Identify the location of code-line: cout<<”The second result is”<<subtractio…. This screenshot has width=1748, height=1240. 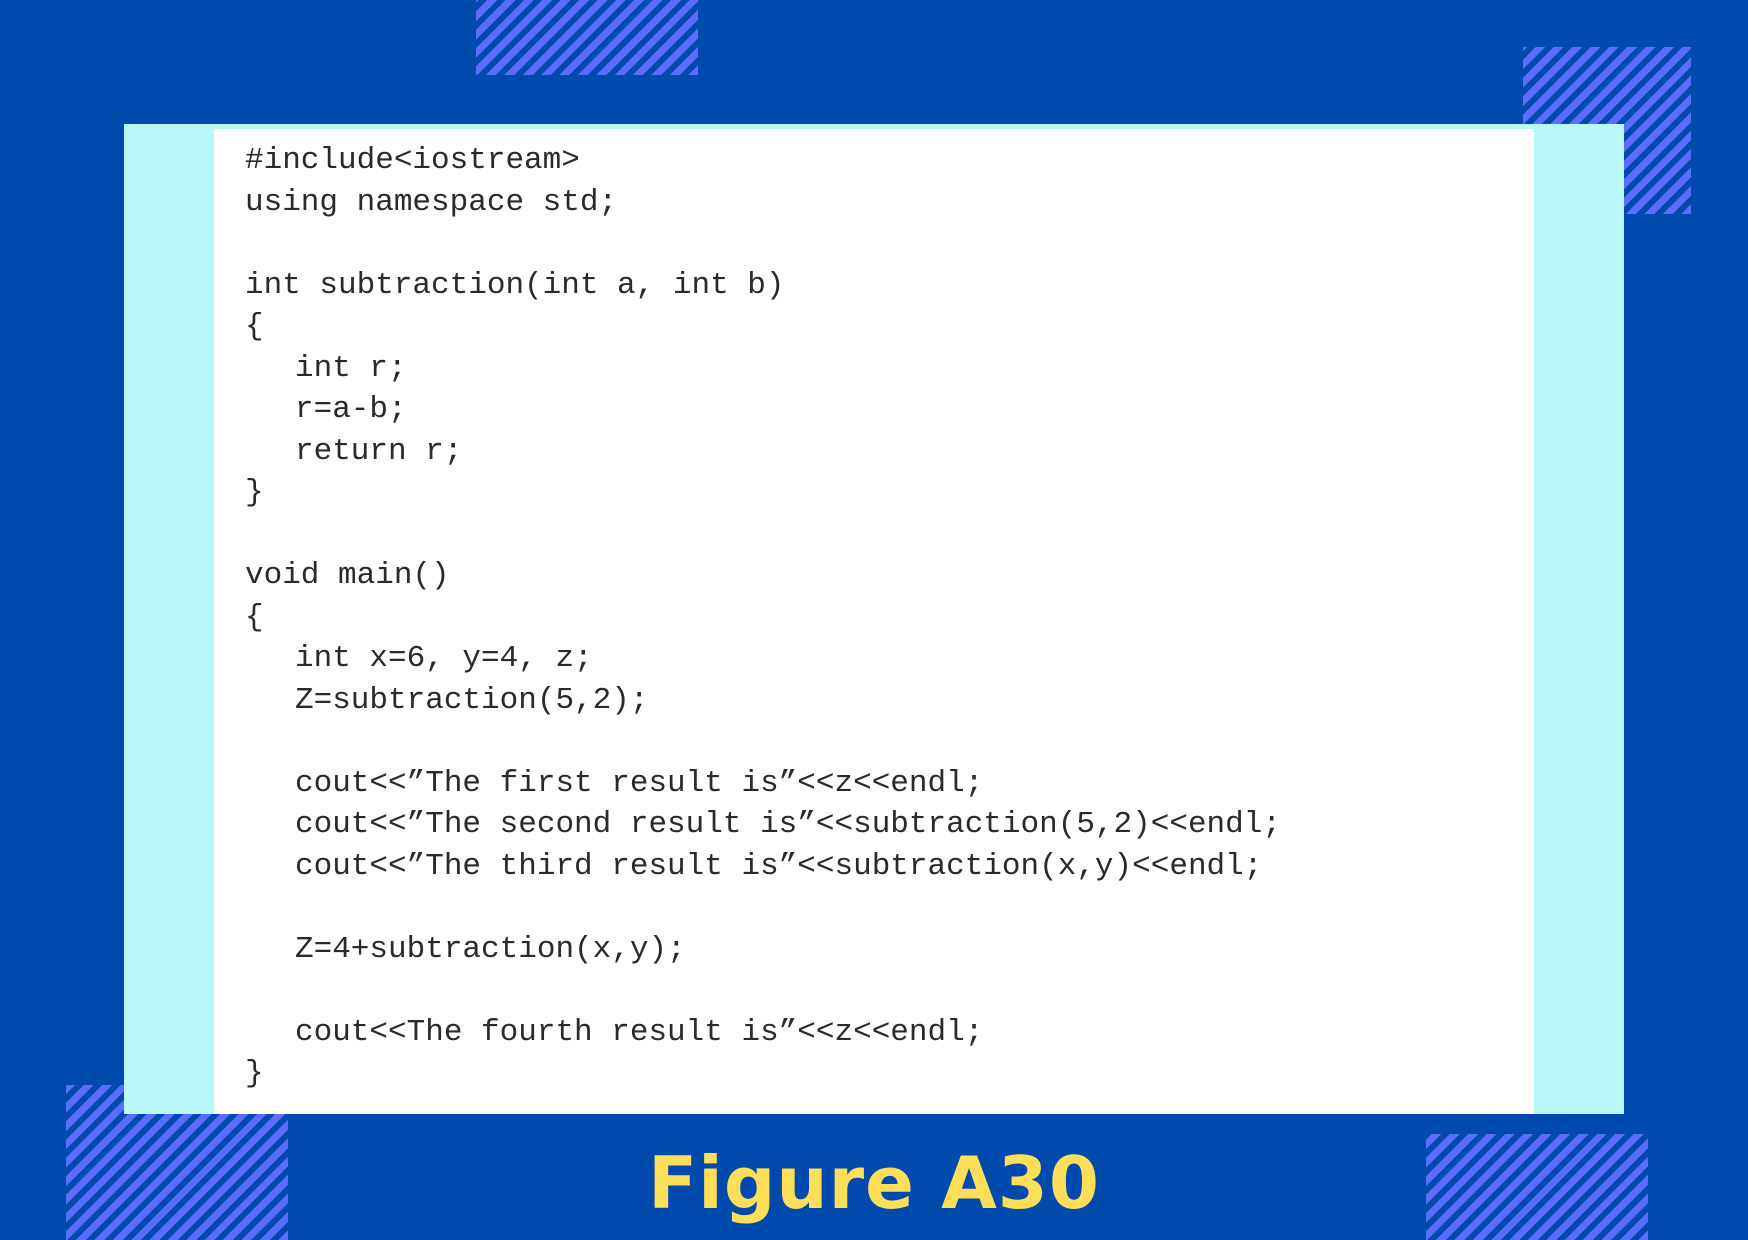
(788, 824).